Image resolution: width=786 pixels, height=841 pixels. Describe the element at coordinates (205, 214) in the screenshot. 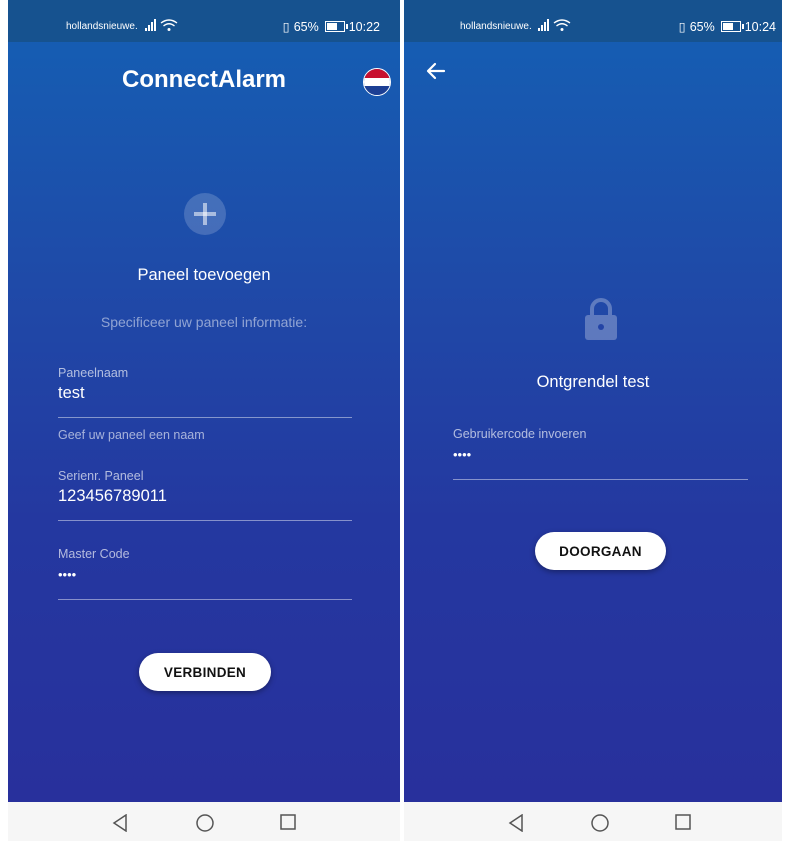

I see `plus-circle-icon` at that location.